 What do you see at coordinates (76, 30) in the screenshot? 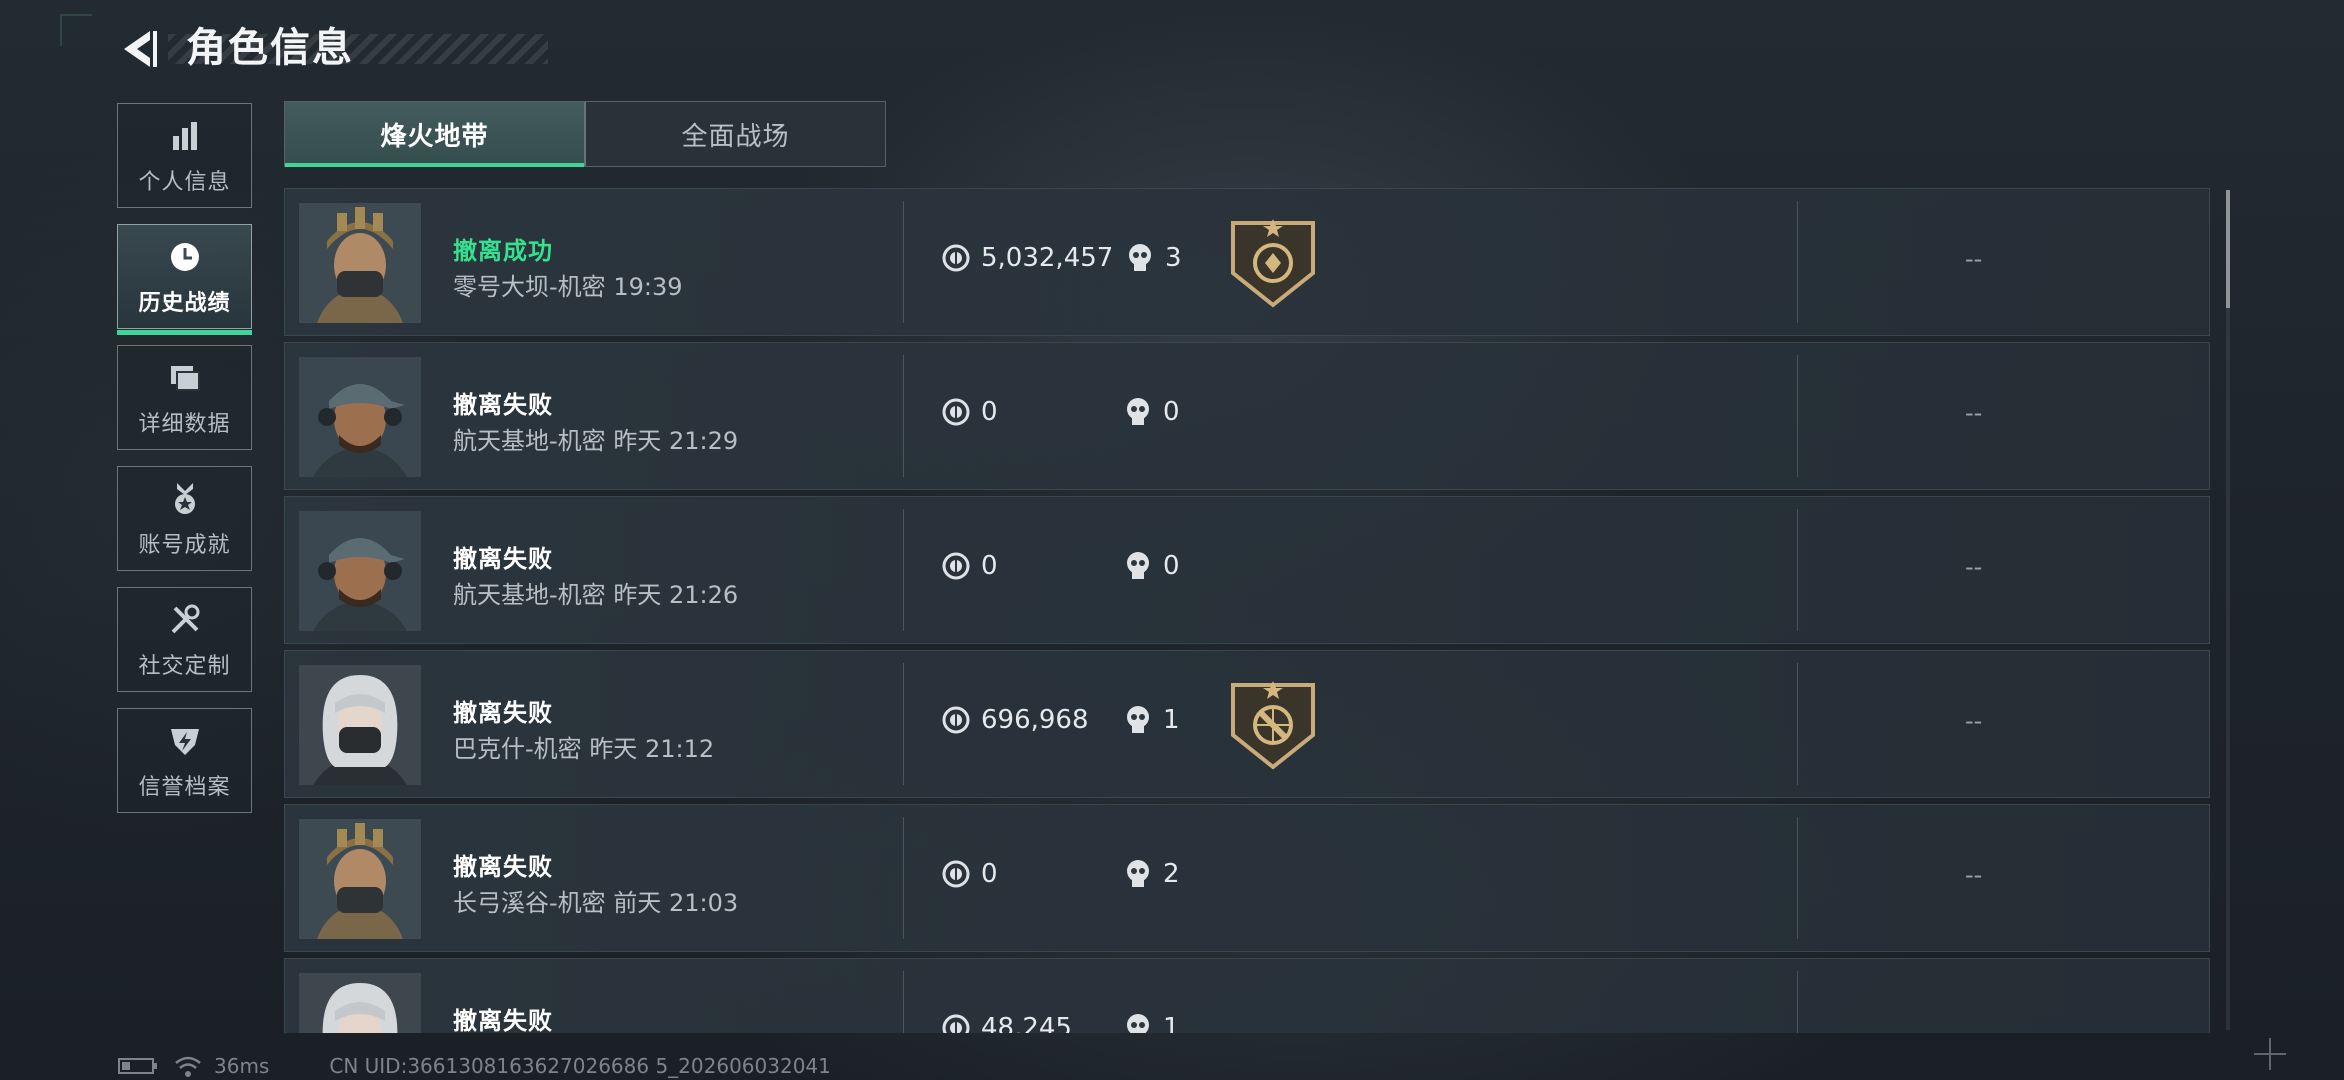
I see `corner-decoration` at bounding box center [76, 30].